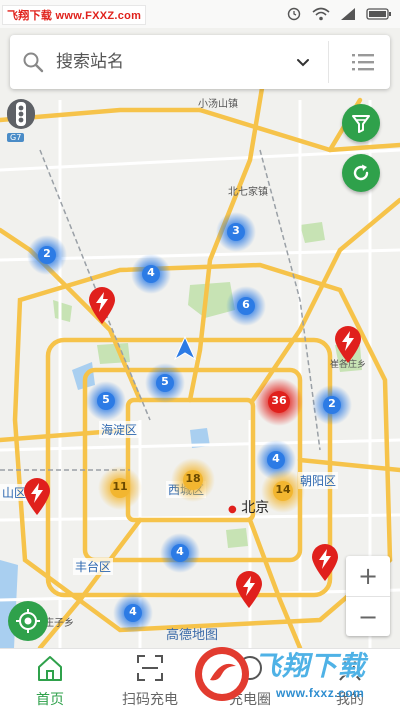  Describe the element at coordinates (378, 14) in the screenshot. I see `battery-icon` at that location.